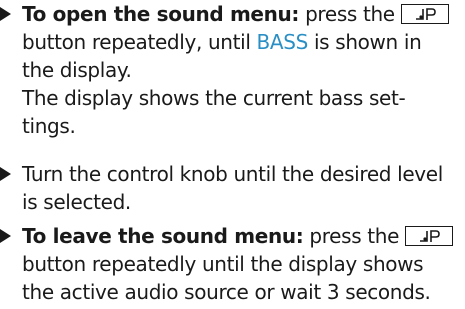 The height and width of the screenshot is (309, 465). I want to click on step-lead: To open the sound menu:, so click(161, 14).